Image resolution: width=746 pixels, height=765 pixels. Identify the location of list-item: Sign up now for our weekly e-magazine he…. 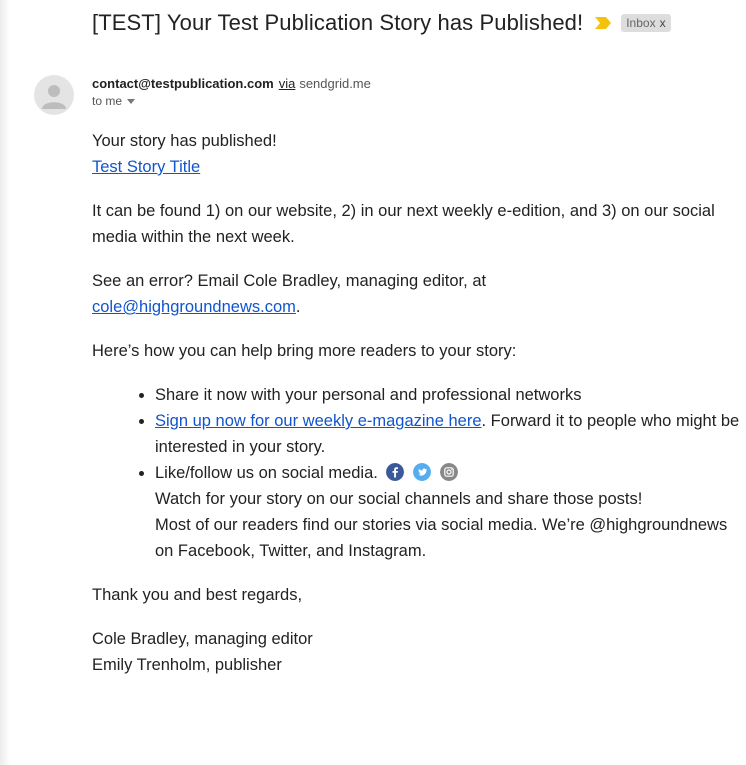
(448, 434).